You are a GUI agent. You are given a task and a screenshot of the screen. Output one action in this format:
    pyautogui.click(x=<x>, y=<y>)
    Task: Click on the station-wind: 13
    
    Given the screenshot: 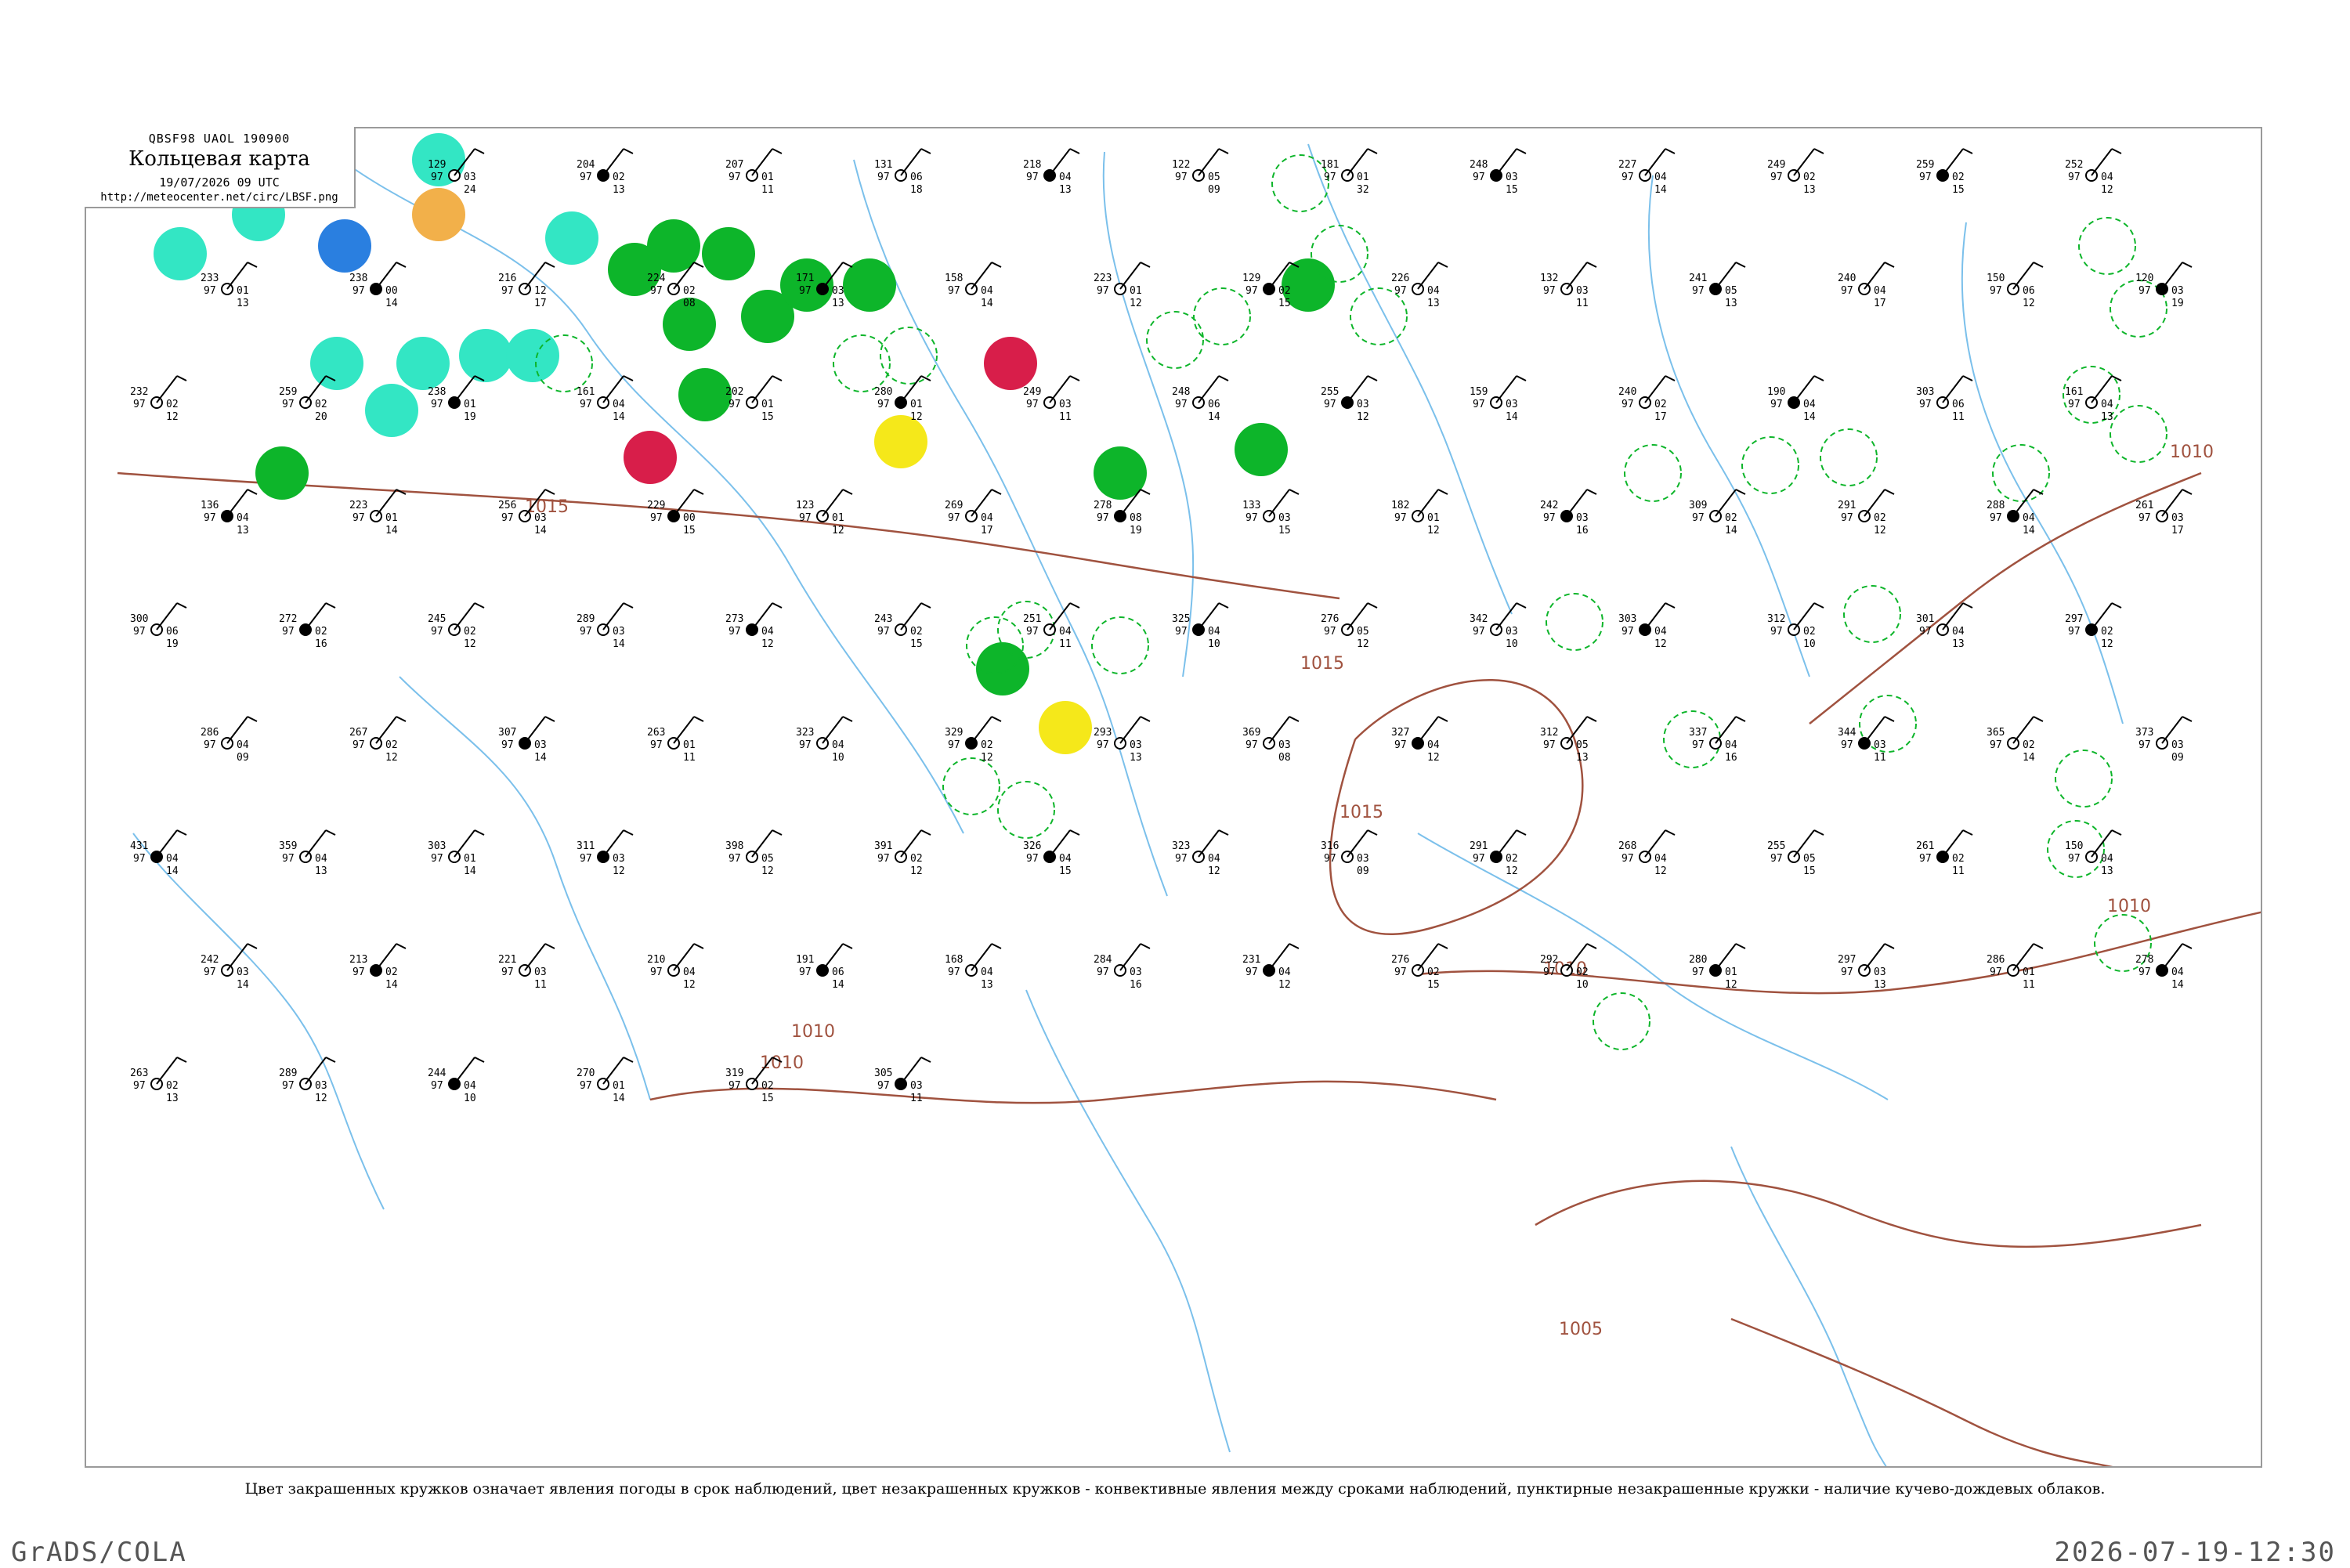 What is the action you would take?
    pyautogui.click(x=1880, y=985)
    